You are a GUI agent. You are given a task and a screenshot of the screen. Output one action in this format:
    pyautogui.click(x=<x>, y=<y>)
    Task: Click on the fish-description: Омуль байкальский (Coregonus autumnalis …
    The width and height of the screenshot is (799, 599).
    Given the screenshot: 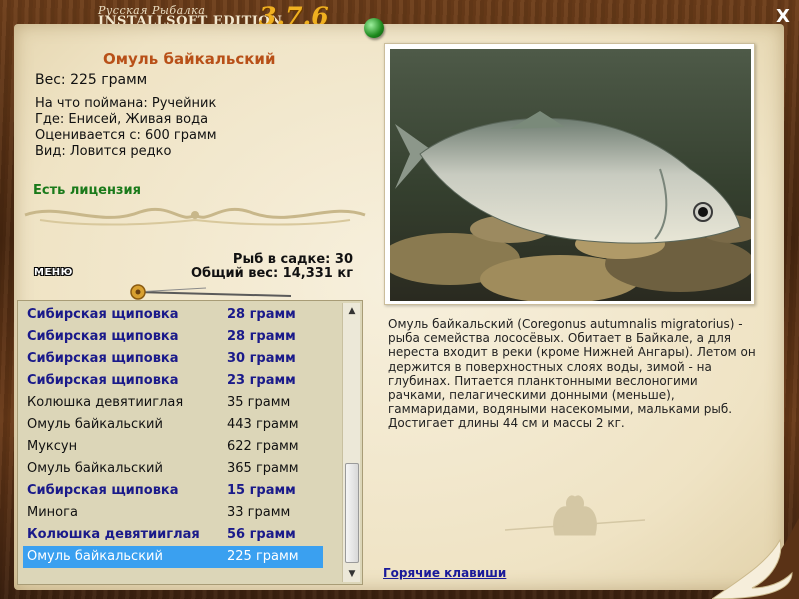 What is the action you would take?
    pyautogui.click(x=572, y=374)
    